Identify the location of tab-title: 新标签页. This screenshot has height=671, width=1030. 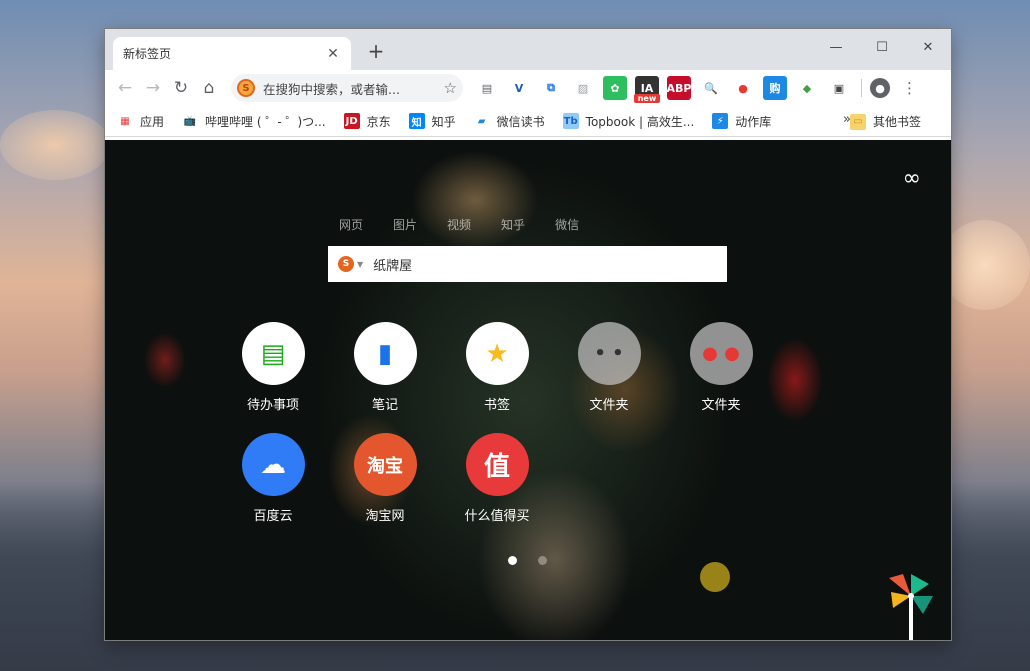
(147, 54).